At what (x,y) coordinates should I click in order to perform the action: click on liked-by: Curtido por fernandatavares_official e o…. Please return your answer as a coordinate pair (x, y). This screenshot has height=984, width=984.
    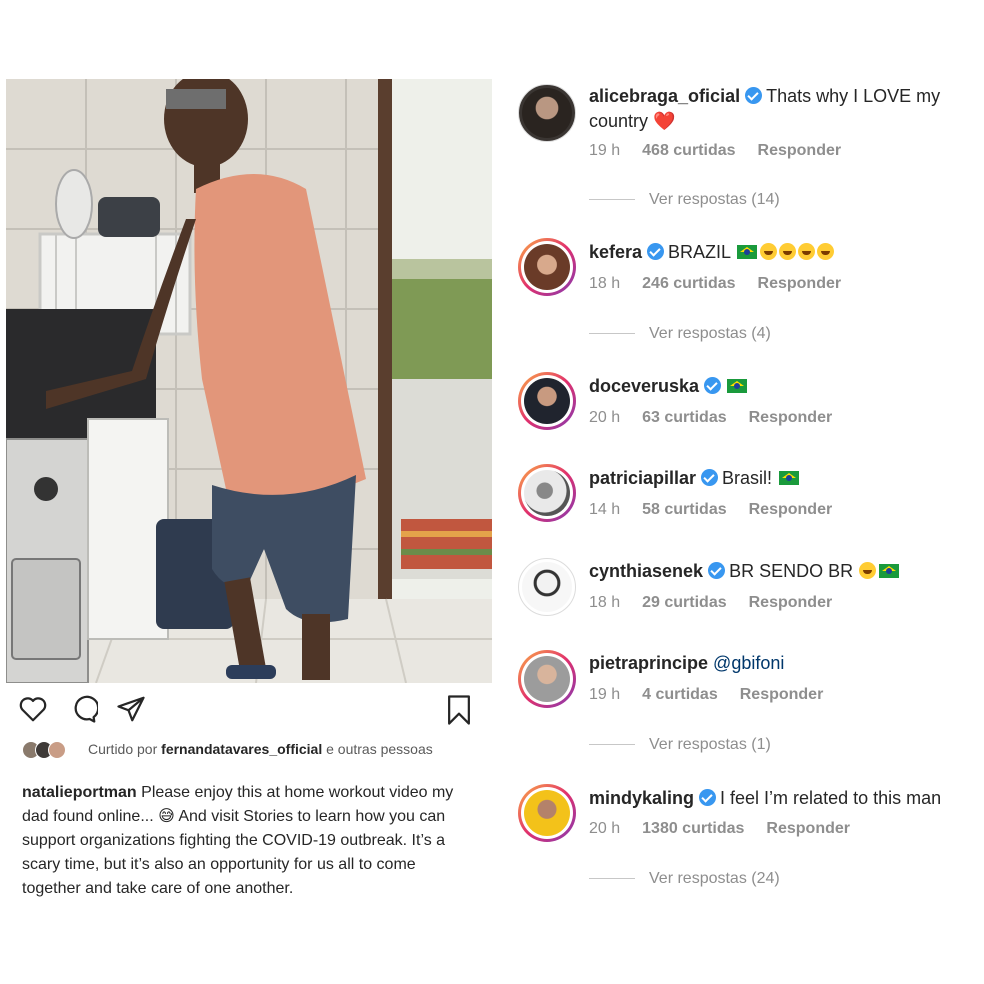
    Looking at the image, I should click on (242, 749).